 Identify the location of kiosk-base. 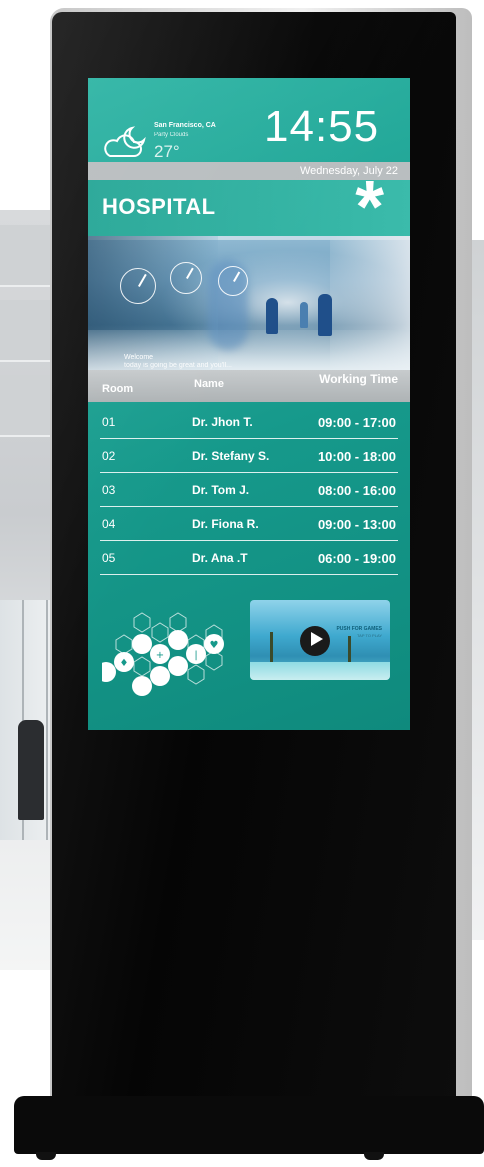
(249, 1125).